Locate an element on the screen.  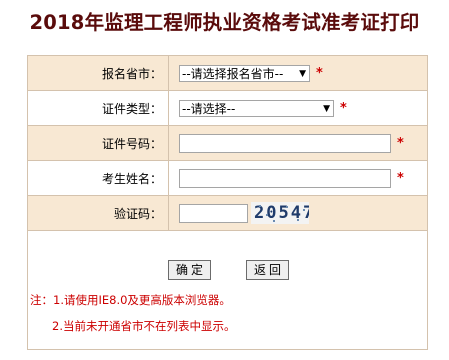
province-select-value: --请选择报名省市-- is located at coordinates (233, 73).